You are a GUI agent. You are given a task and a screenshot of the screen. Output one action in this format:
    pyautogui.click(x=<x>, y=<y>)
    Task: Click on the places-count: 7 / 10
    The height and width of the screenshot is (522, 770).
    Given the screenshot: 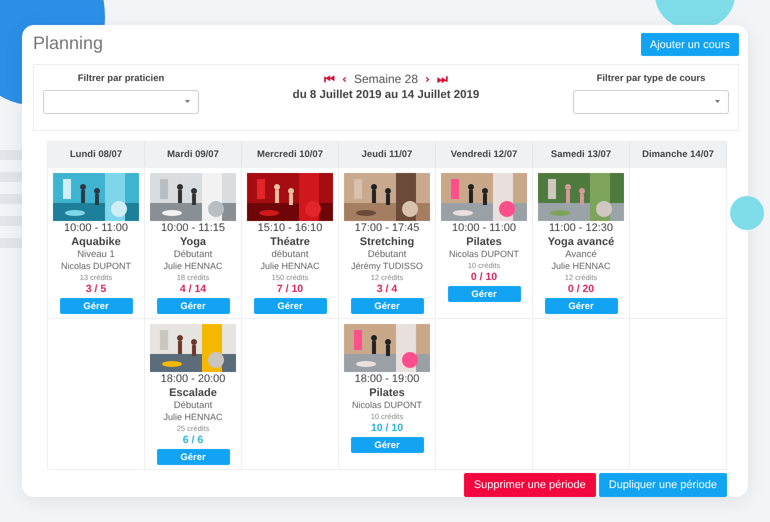 What is the action you would take?
    pyautogui.click(x=290, y=289)
    